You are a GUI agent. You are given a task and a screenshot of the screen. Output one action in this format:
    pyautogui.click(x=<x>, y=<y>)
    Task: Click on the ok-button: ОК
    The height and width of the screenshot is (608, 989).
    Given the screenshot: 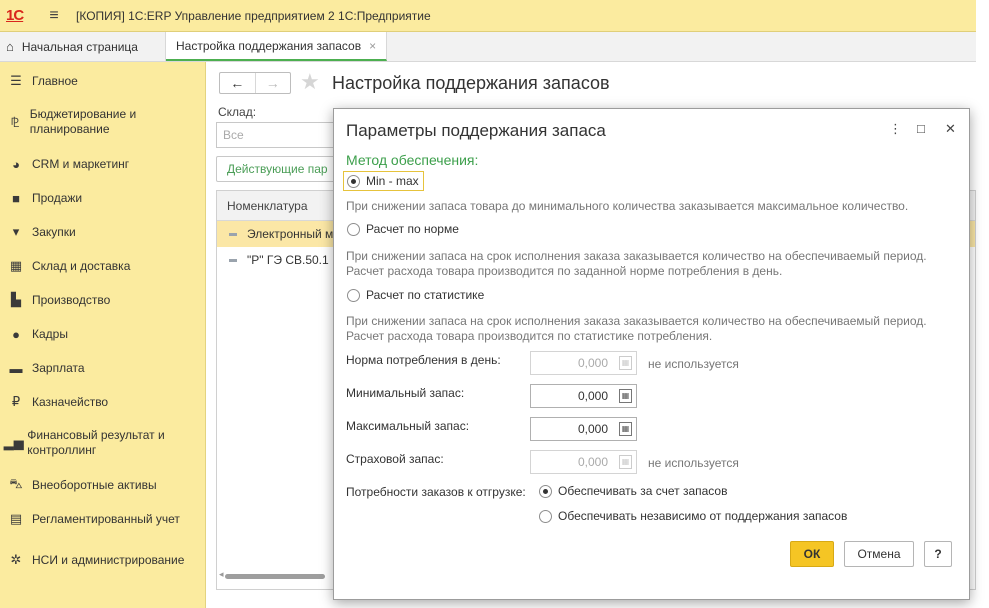 What is the action you would take?
    pyautogui.click(x=812, y=554)
    